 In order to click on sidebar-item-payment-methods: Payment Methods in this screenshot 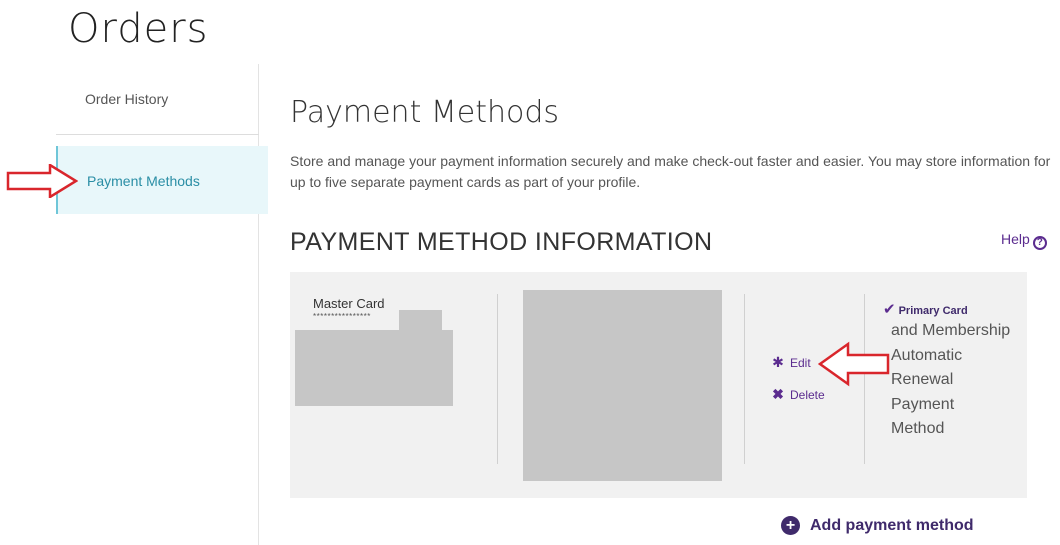, I will do `click(162, 180)`.